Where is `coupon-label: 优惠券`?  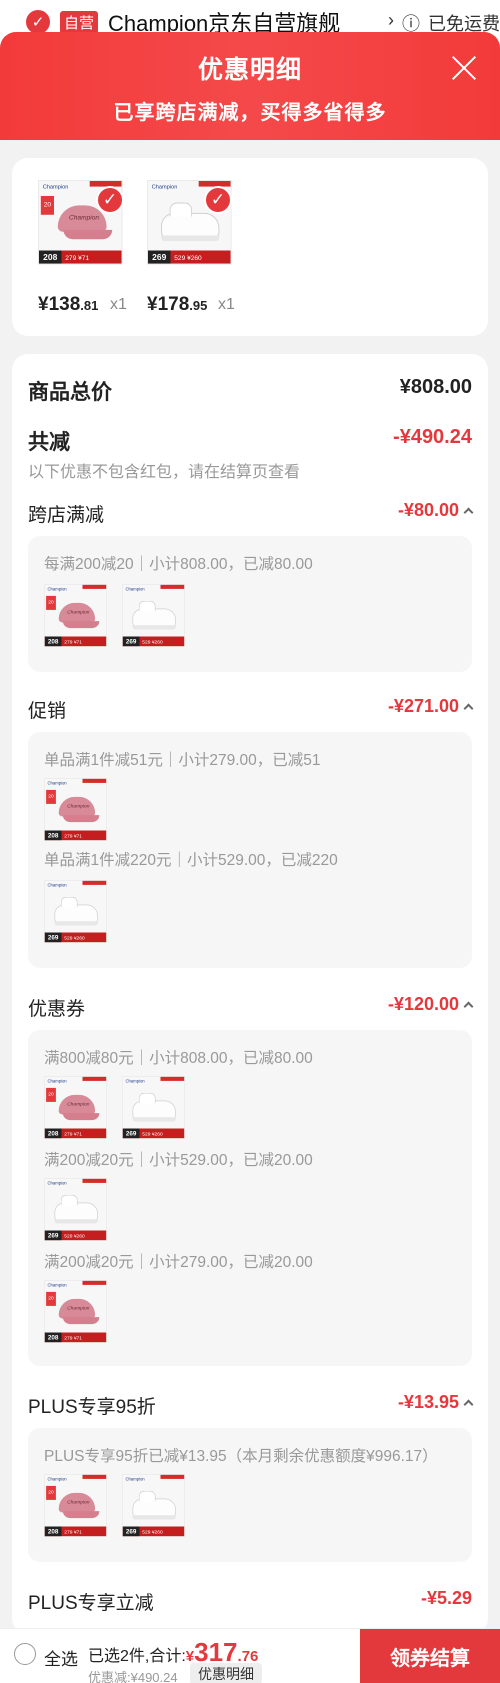
coupon-label: 优惠券 is located at coordinates (57, 1009).